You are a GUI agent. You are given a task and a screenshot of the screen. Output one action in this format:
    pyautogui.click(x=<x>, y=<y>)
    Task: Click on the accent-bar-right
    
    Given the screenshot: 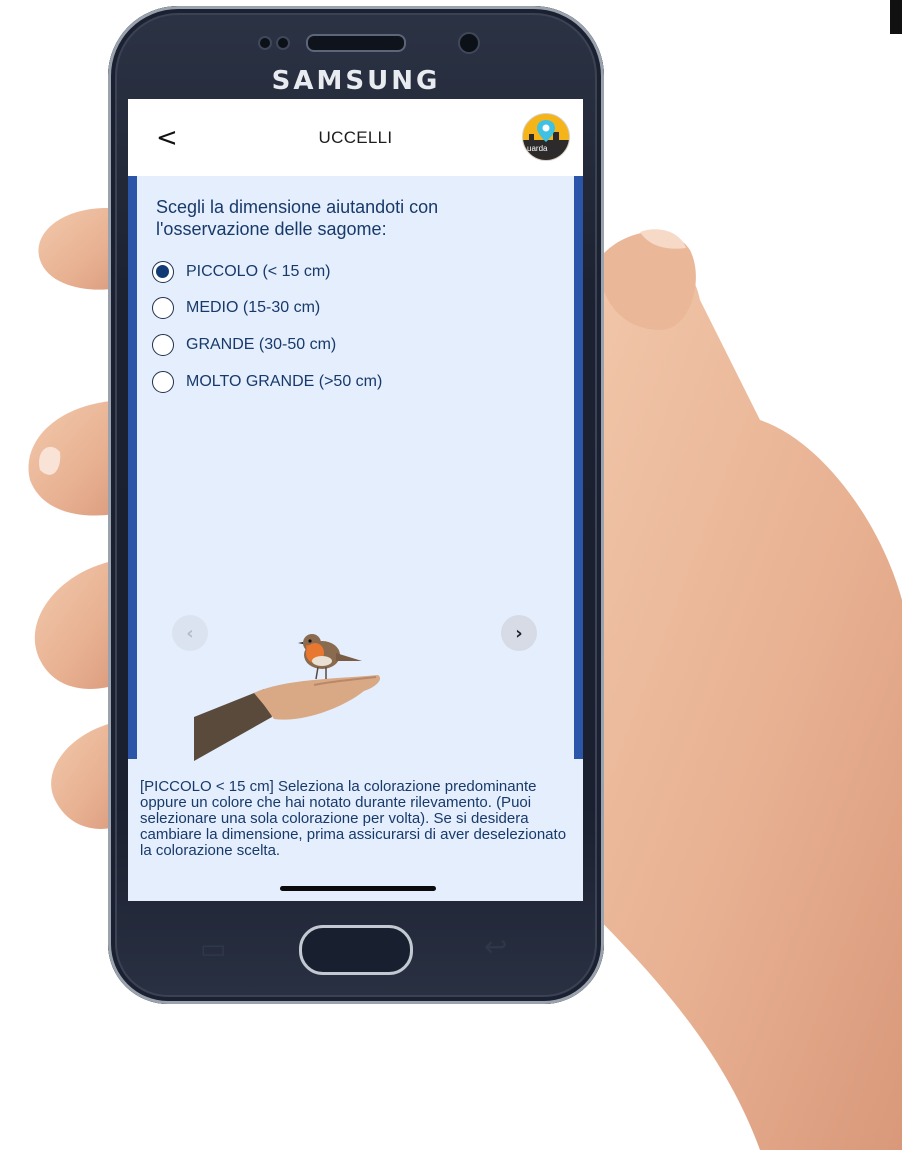 What is the action you would take?
    pyautogui.click(x=578, y=467)
    